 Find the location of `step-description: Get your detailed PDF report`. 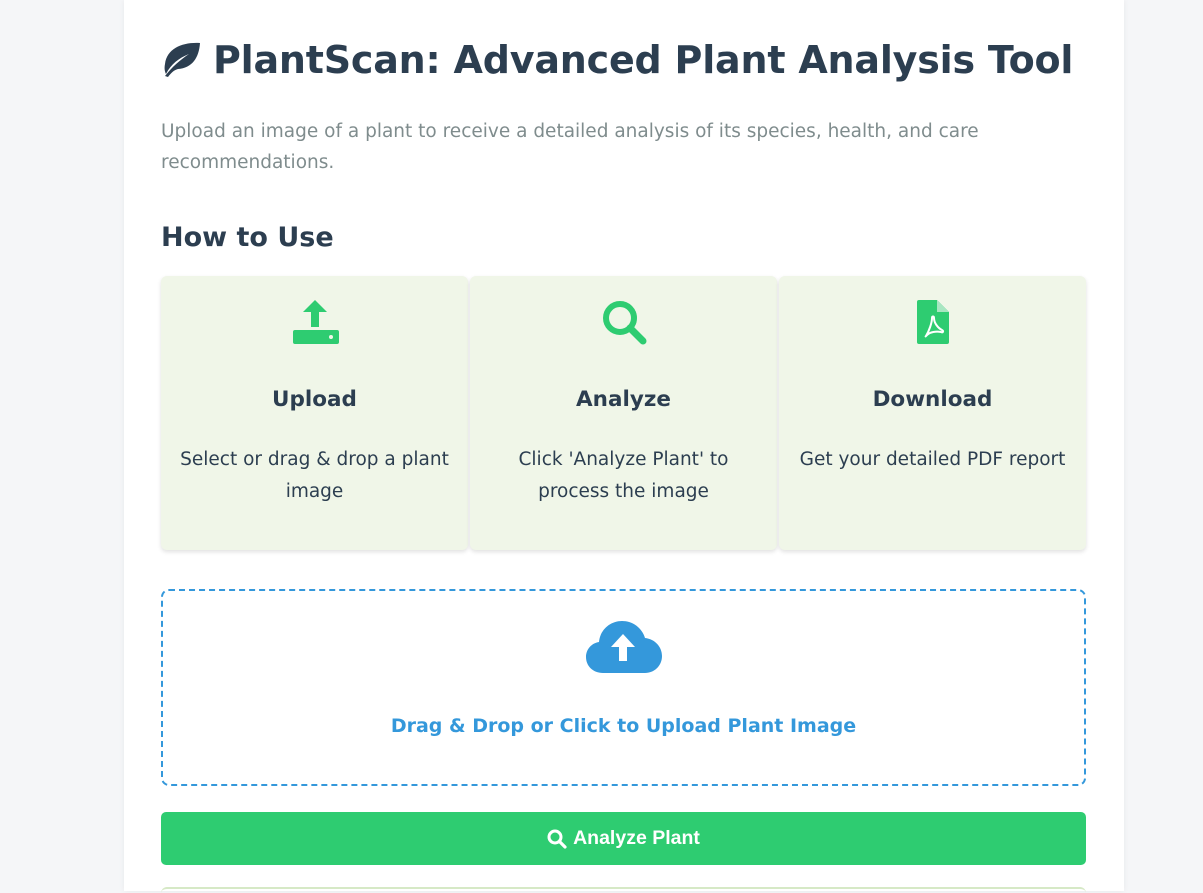

step-description: Get your detailed PDF report is located at coordinates (932, 459).